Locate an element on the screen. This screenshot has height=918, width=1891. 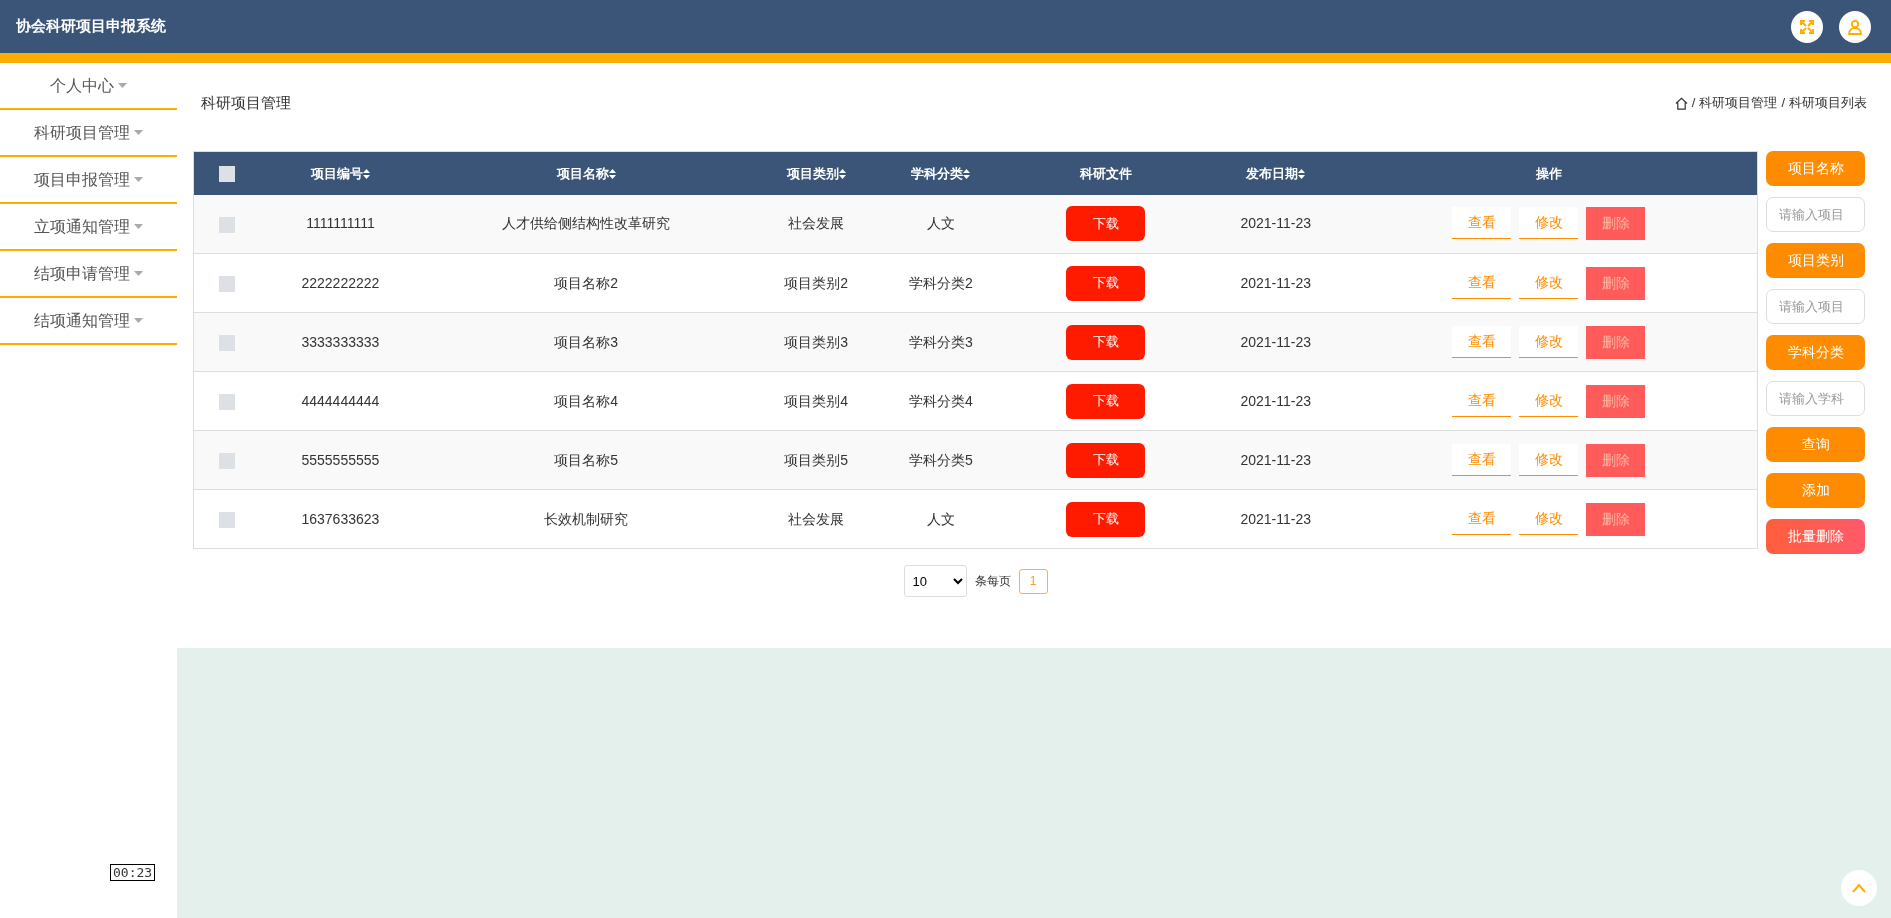
column-header: 项目编号 is located at coordinates (340, 173).